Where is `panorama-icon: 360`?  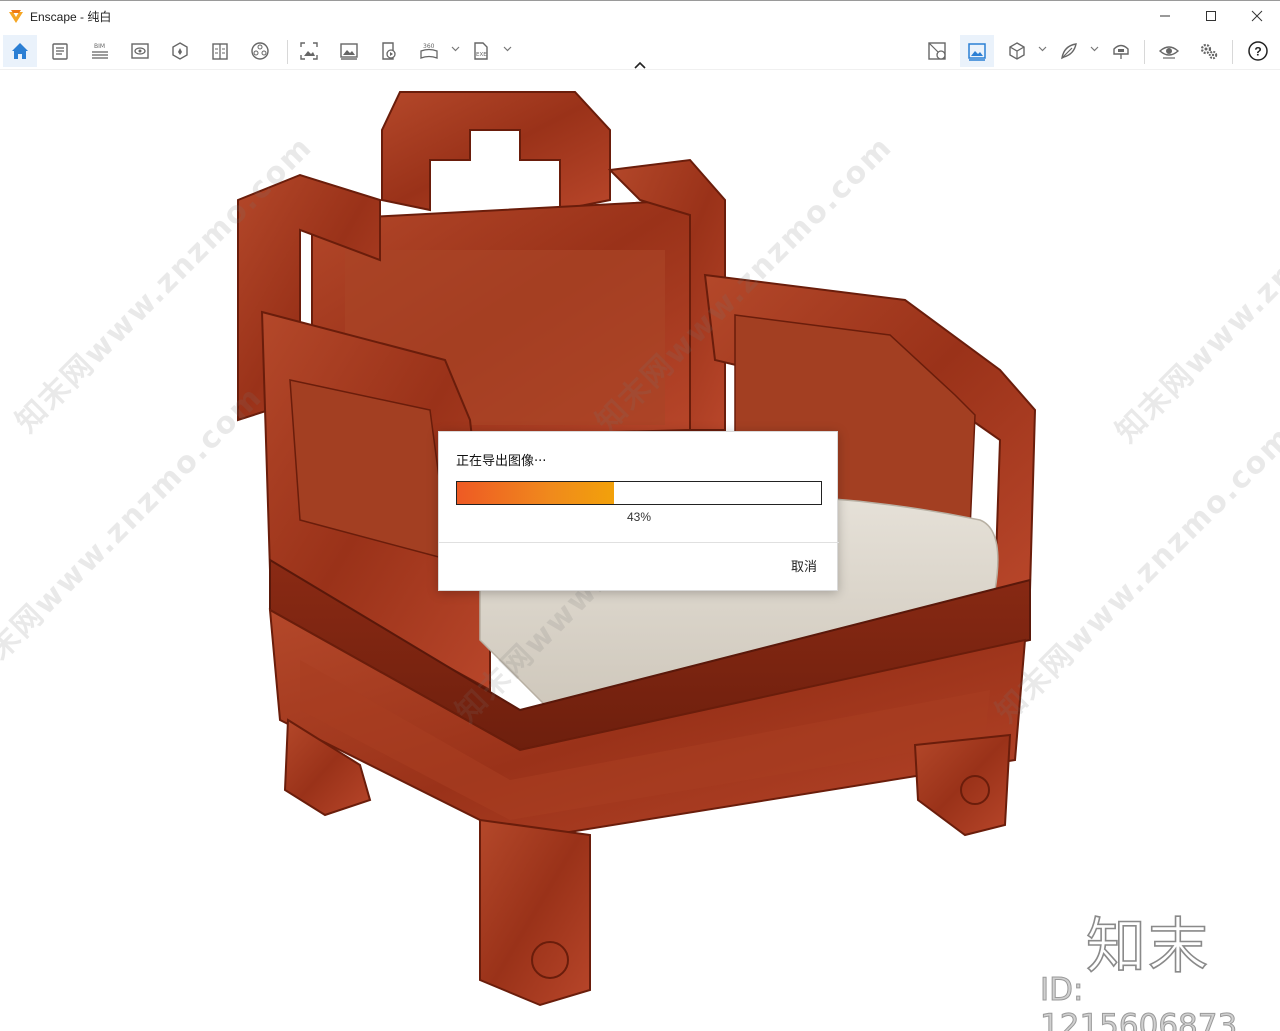
panorama-icon: 360 is located at coordinates (429, 51).